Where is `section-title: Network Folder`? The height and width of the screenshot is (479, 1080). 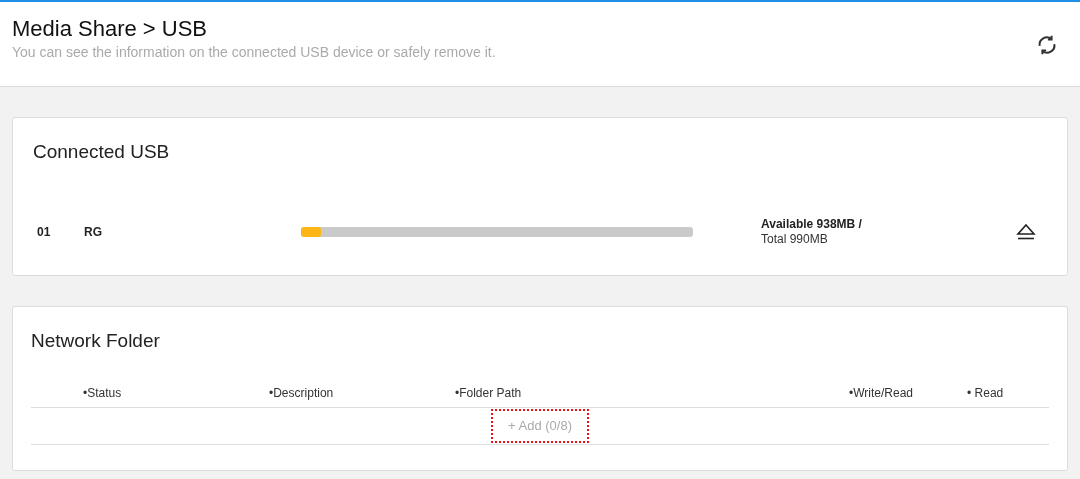 section-title: Network Folder is located at coordinates (96, 341).